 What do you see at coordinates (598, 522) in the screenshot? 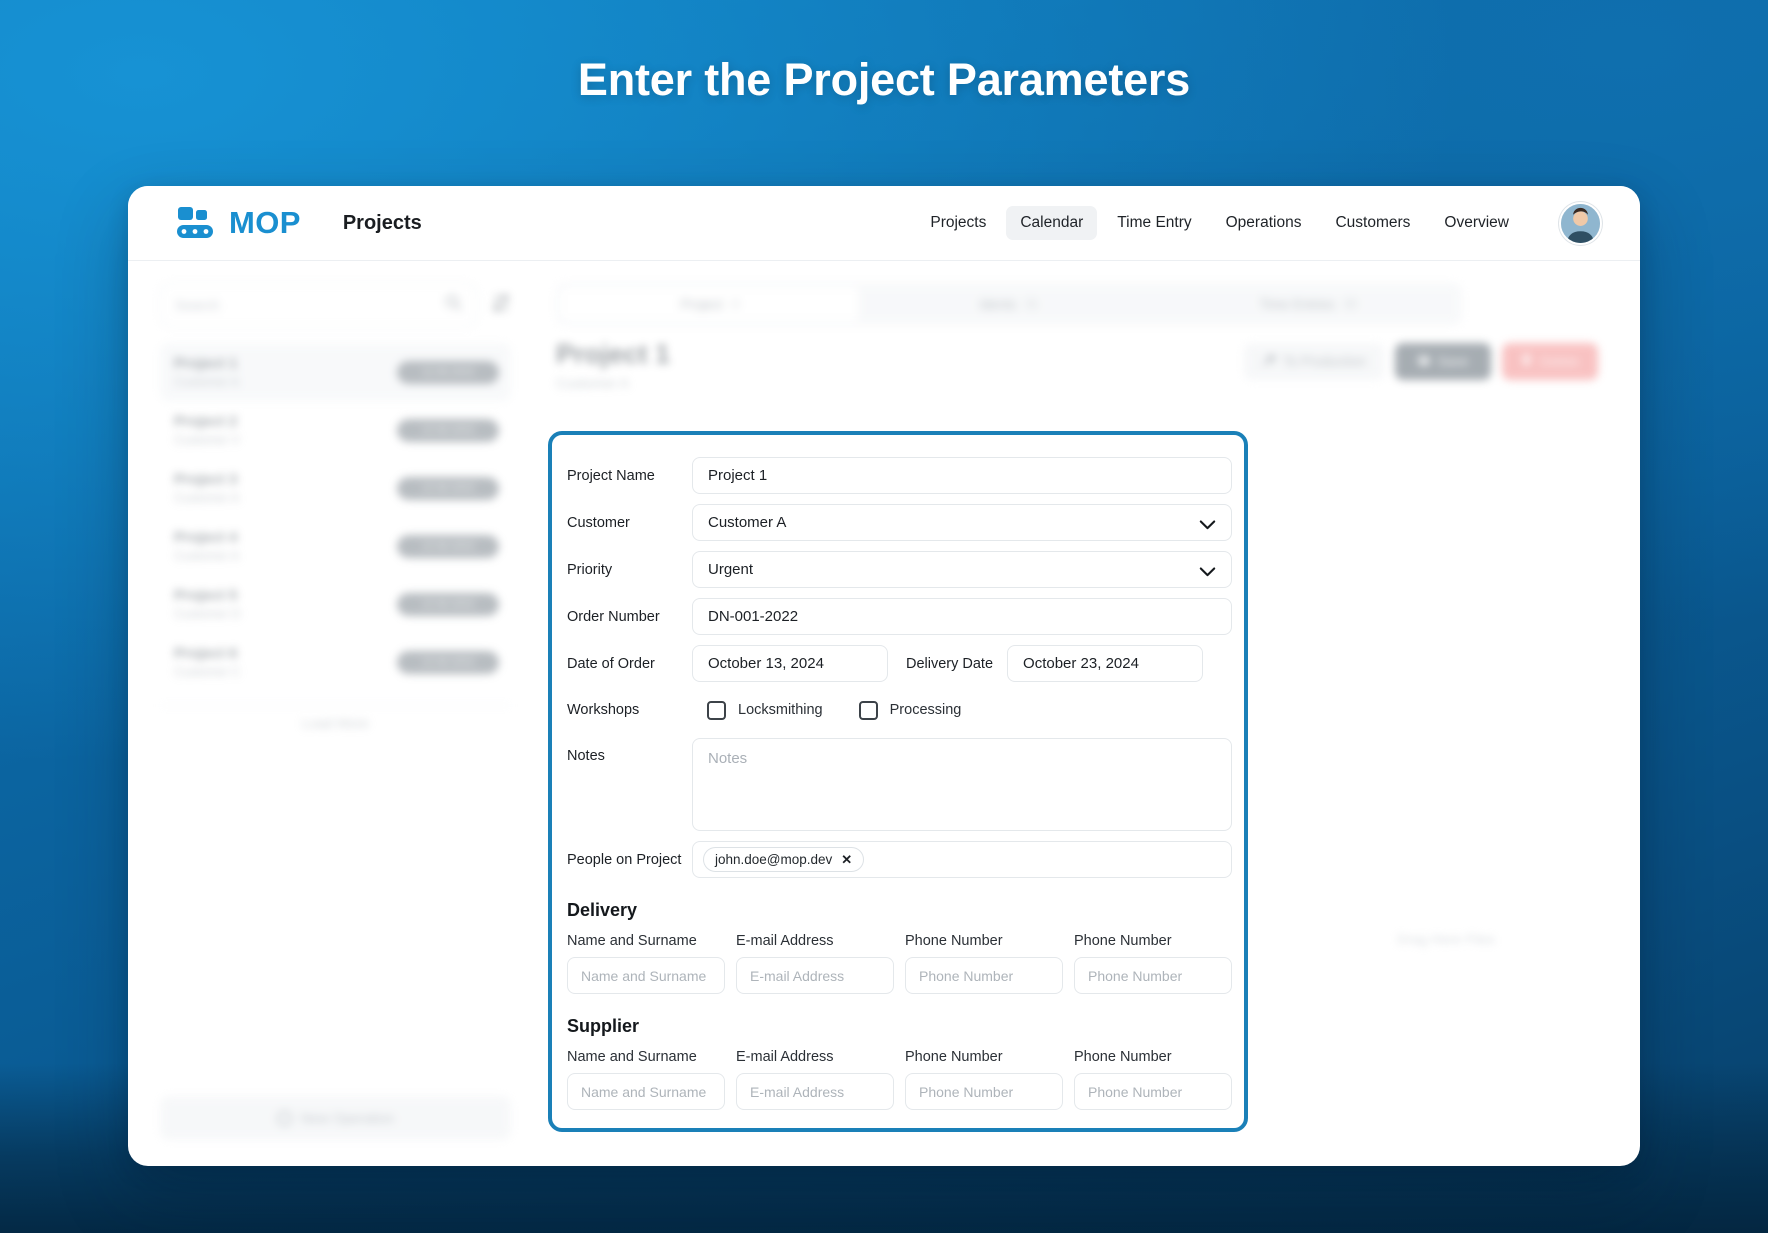
I see `customer-label: Customer` at bounding box center [598, 522].